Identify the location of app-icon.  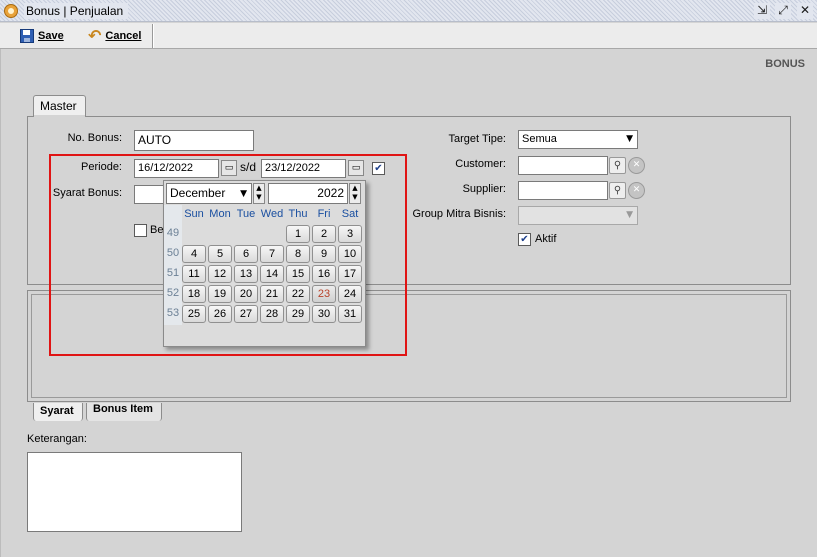
(11, 11).